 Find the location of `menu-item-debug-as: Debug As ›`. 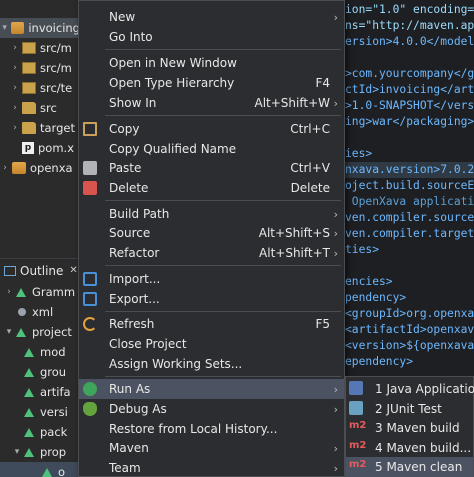

menu-item-debug-as: Debug As › is located at coordinates (211, 409).